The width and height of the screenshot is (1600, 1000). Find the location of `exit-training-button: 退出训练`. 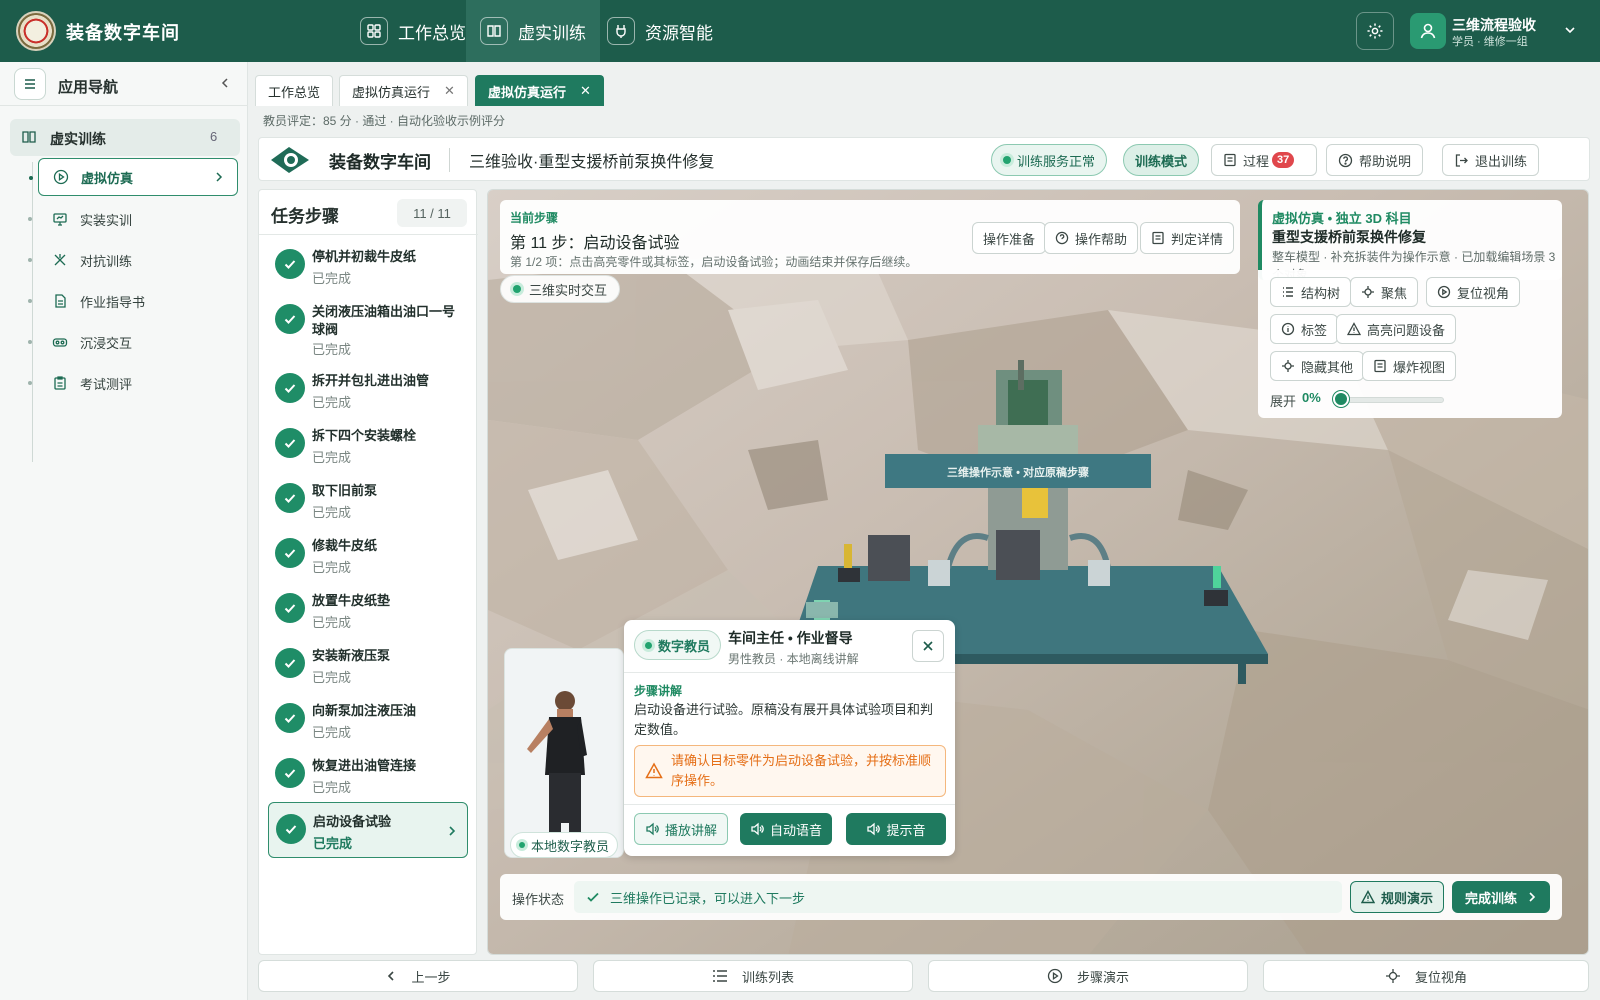

exit-training-button: 退出训练 is located at coordinates (1491, 160).